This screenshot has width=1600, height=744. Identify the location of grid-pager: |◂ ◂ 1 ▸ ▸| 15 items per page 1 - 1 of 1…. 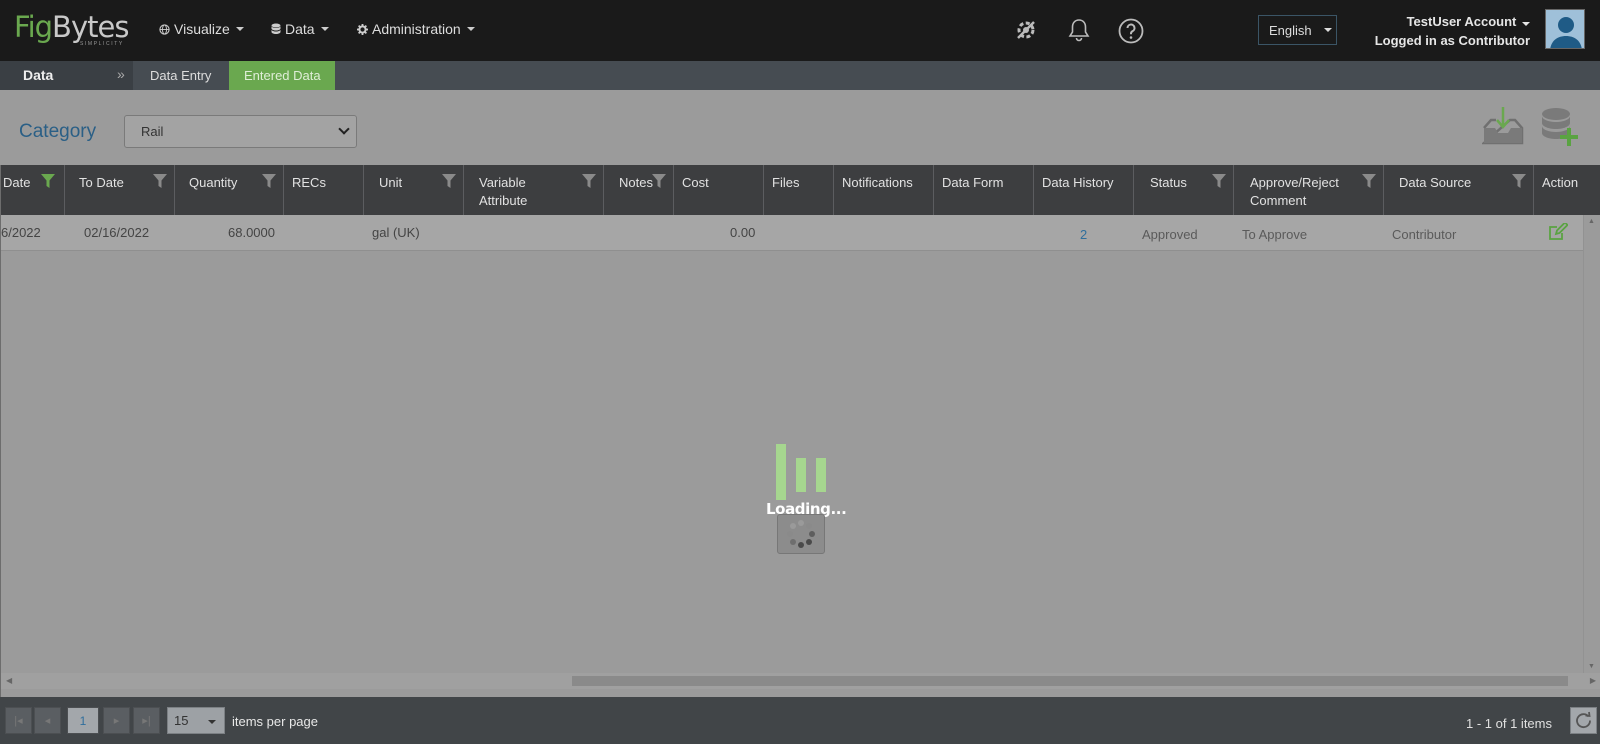
(800, 720).